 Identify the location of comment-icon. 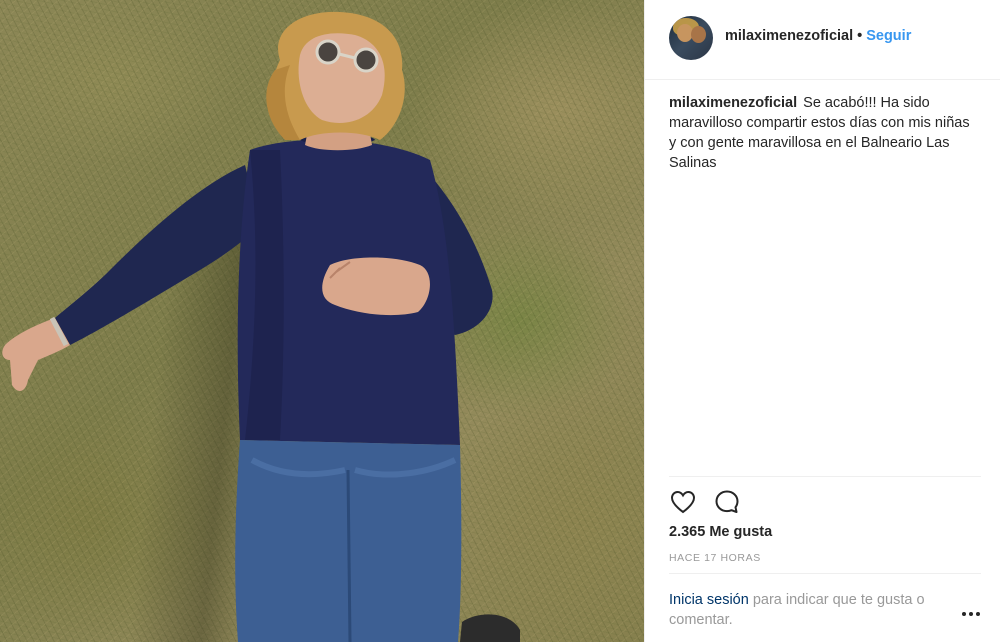
(727, 501).